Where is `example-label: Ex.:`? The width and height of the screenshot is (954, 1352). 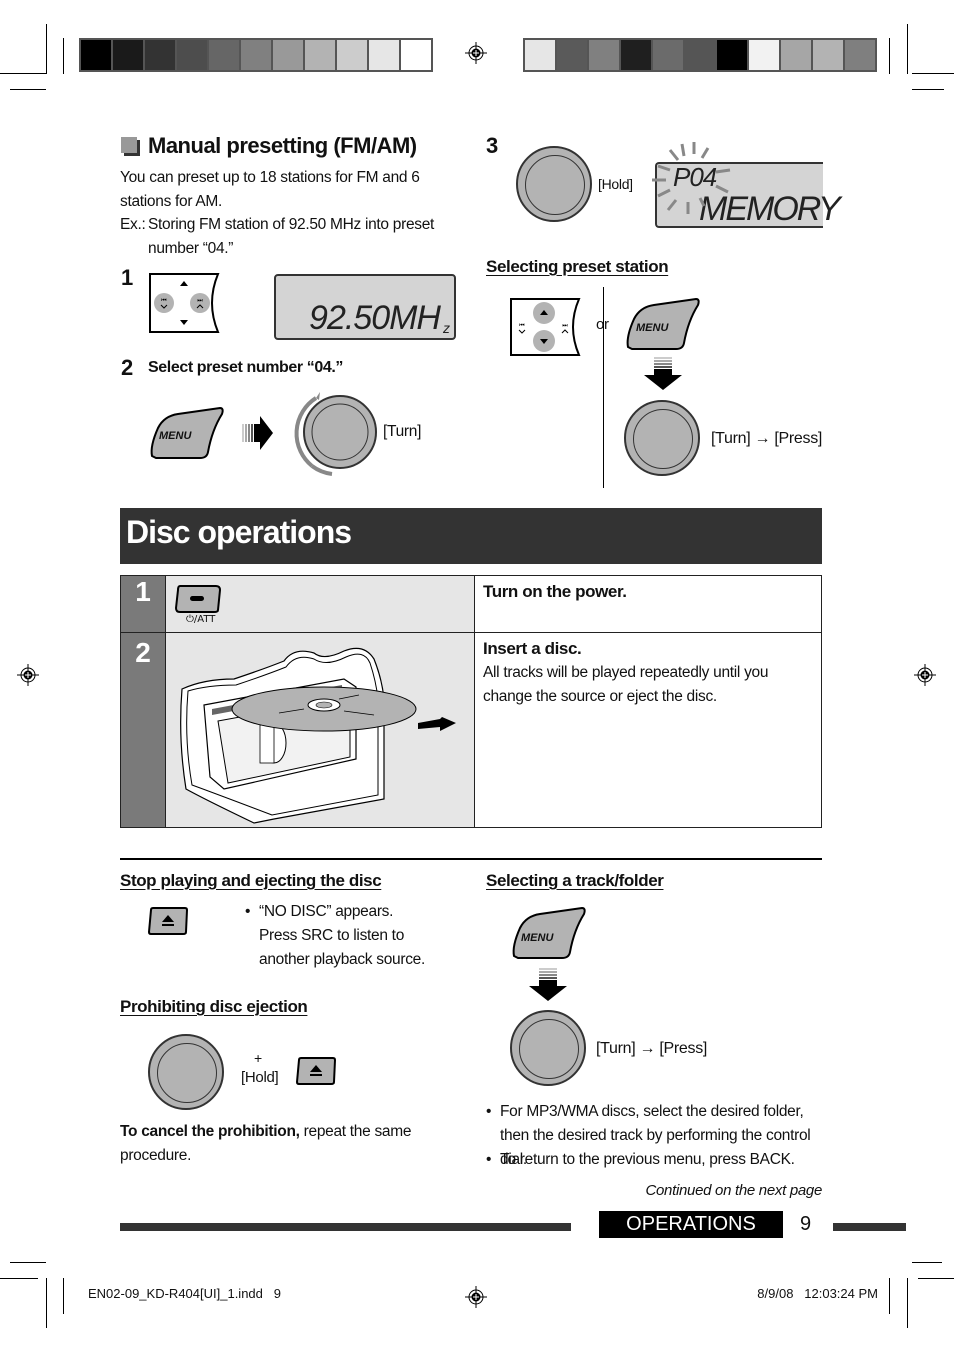 example-label: Ex.: is located at coordinates (133, 224).